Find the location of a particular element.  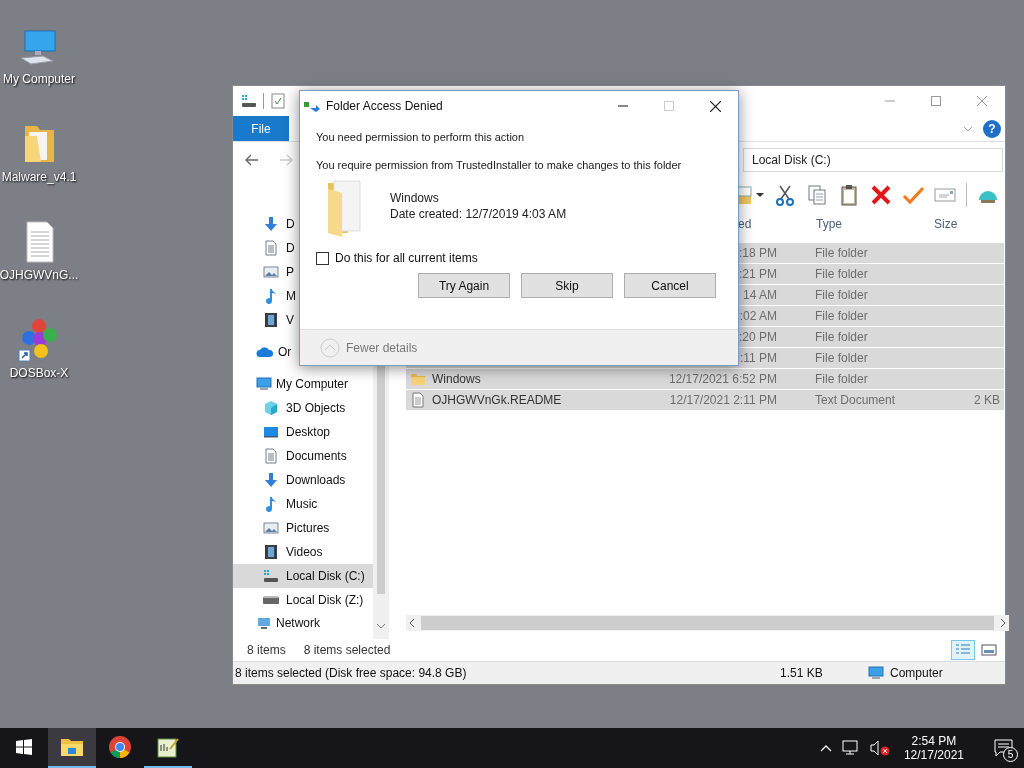

nav-item-label: 3D Objects is located at coordinates (316, 408).